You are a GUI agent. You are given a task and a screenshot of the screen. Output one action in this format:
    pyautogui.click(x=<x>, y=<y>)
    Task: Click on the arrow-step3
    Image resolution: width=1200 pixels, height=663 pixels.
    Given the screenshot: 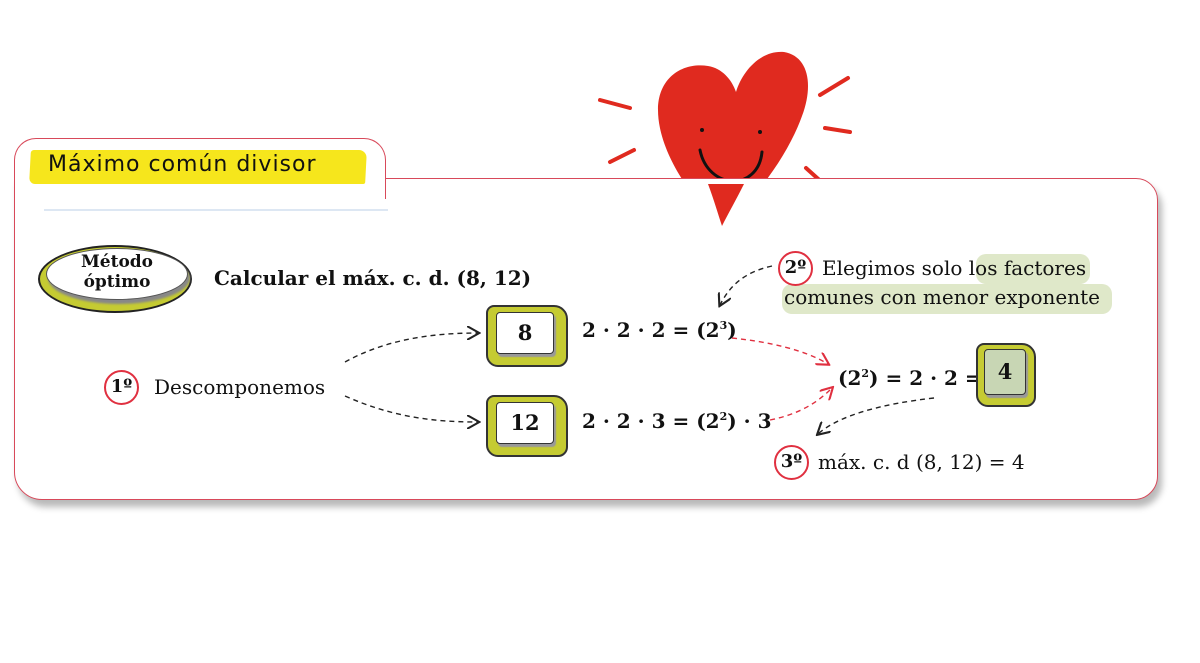 What is the action you would take?
    pyautogui.click(x=876, y=415)
    